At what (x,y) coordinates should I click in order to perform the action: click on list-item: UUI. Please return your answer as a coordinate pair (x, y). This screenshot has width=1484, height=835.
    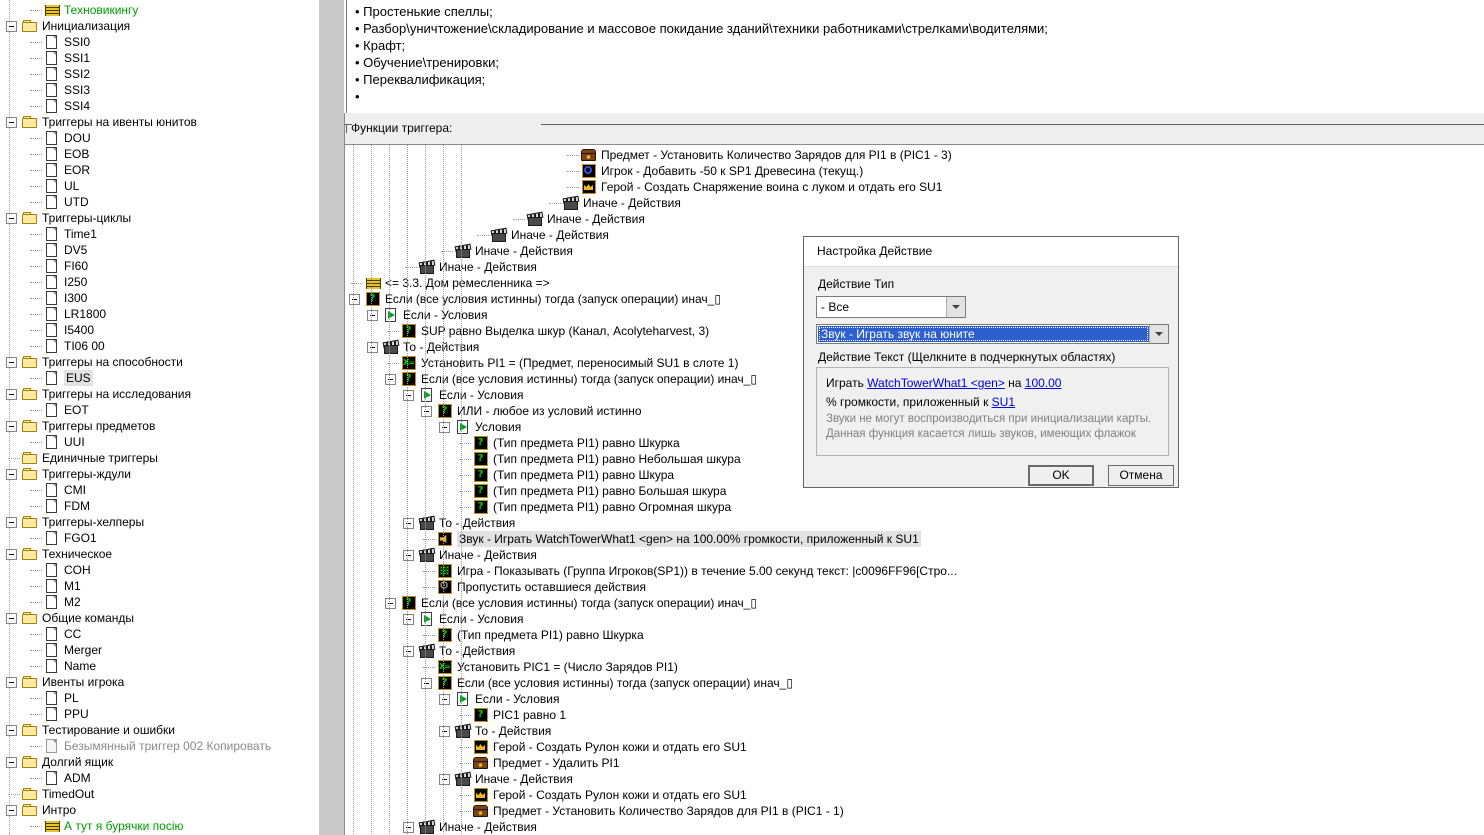
    Looking at the image, I should click on (159, 442).